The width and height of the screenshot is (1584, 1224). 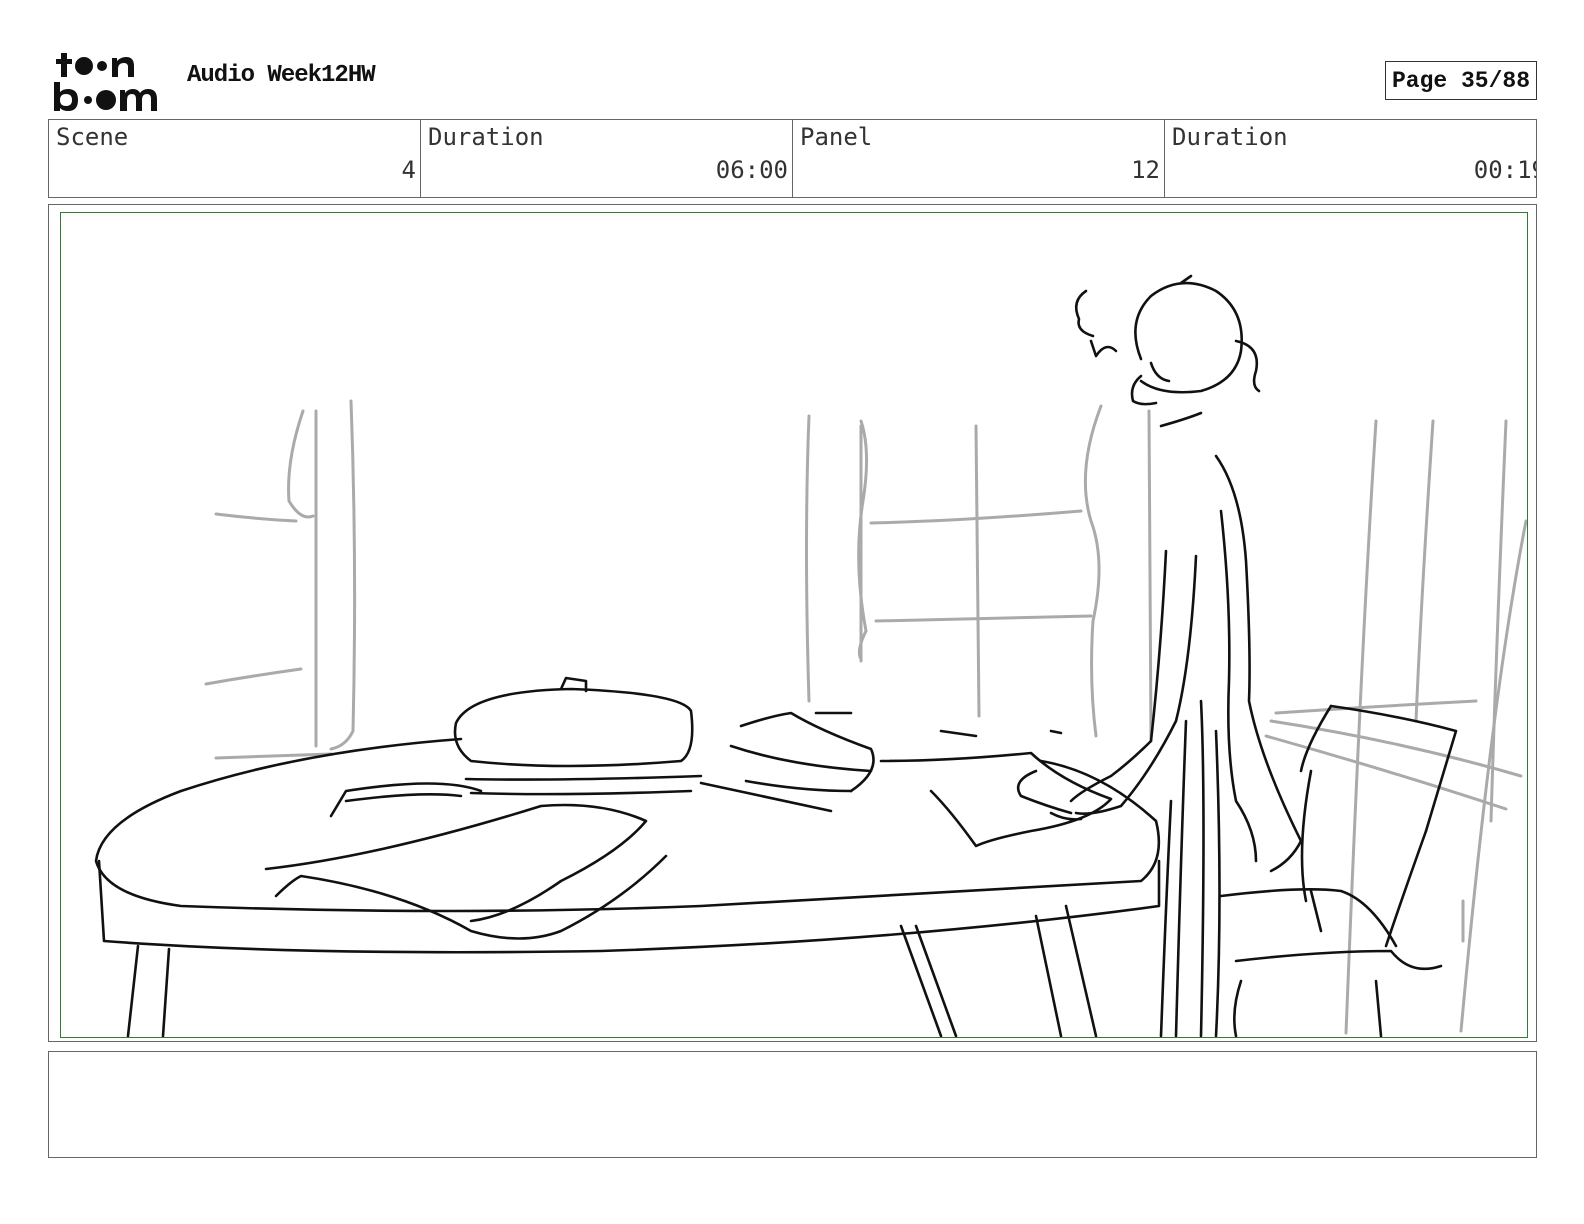 I want to click on panel-duration-cell: Duration 00:19, so click(x=1350, y=158).